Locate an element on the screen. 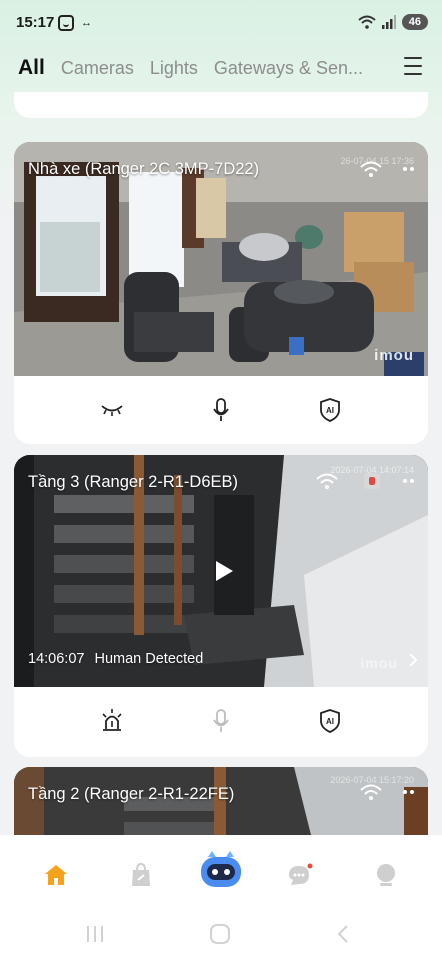  play-icon is located at coordinates (224, 571).